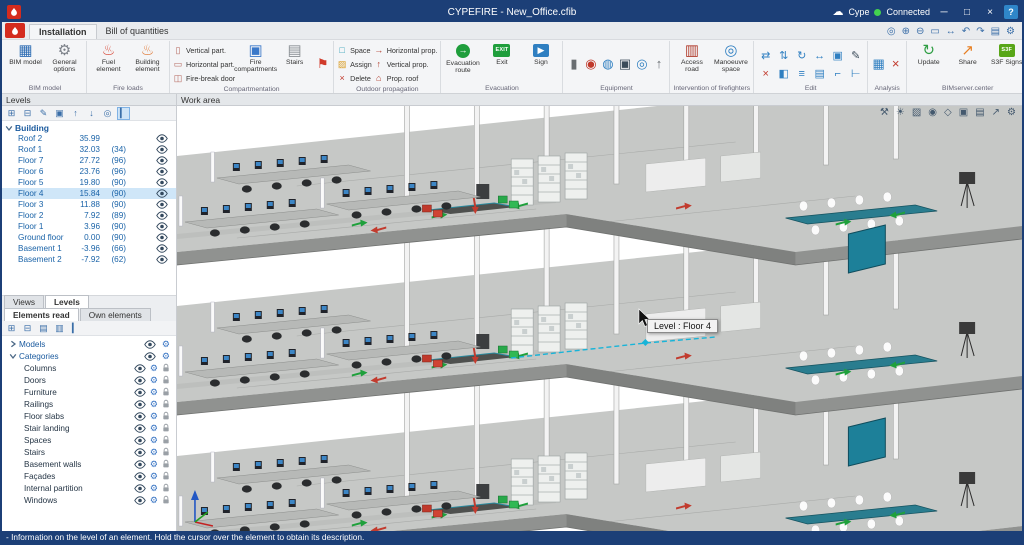 The width and height of the screenshot is (1024, 545). Describe the element at coordinates (951, 32) in the screenshot. I see `pan-icon: ↔` at that location.